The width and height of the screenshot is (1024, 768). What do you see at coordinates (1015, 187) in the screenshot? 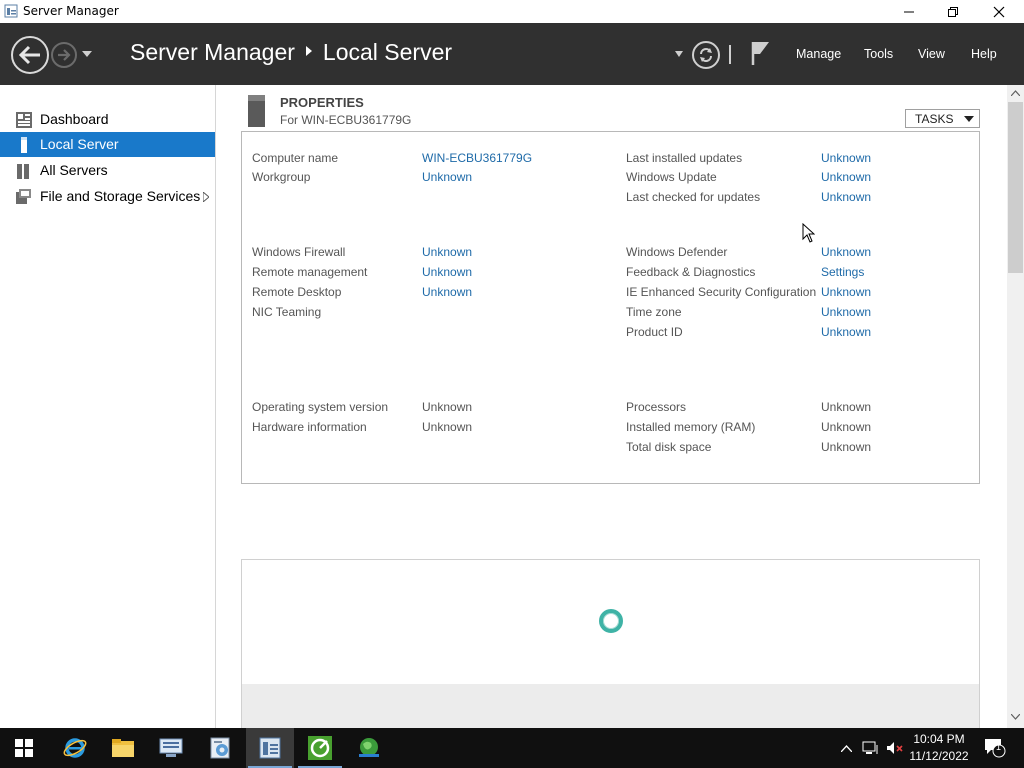
I see `scrollbar-thumb` at bounding box center [1015, 187].